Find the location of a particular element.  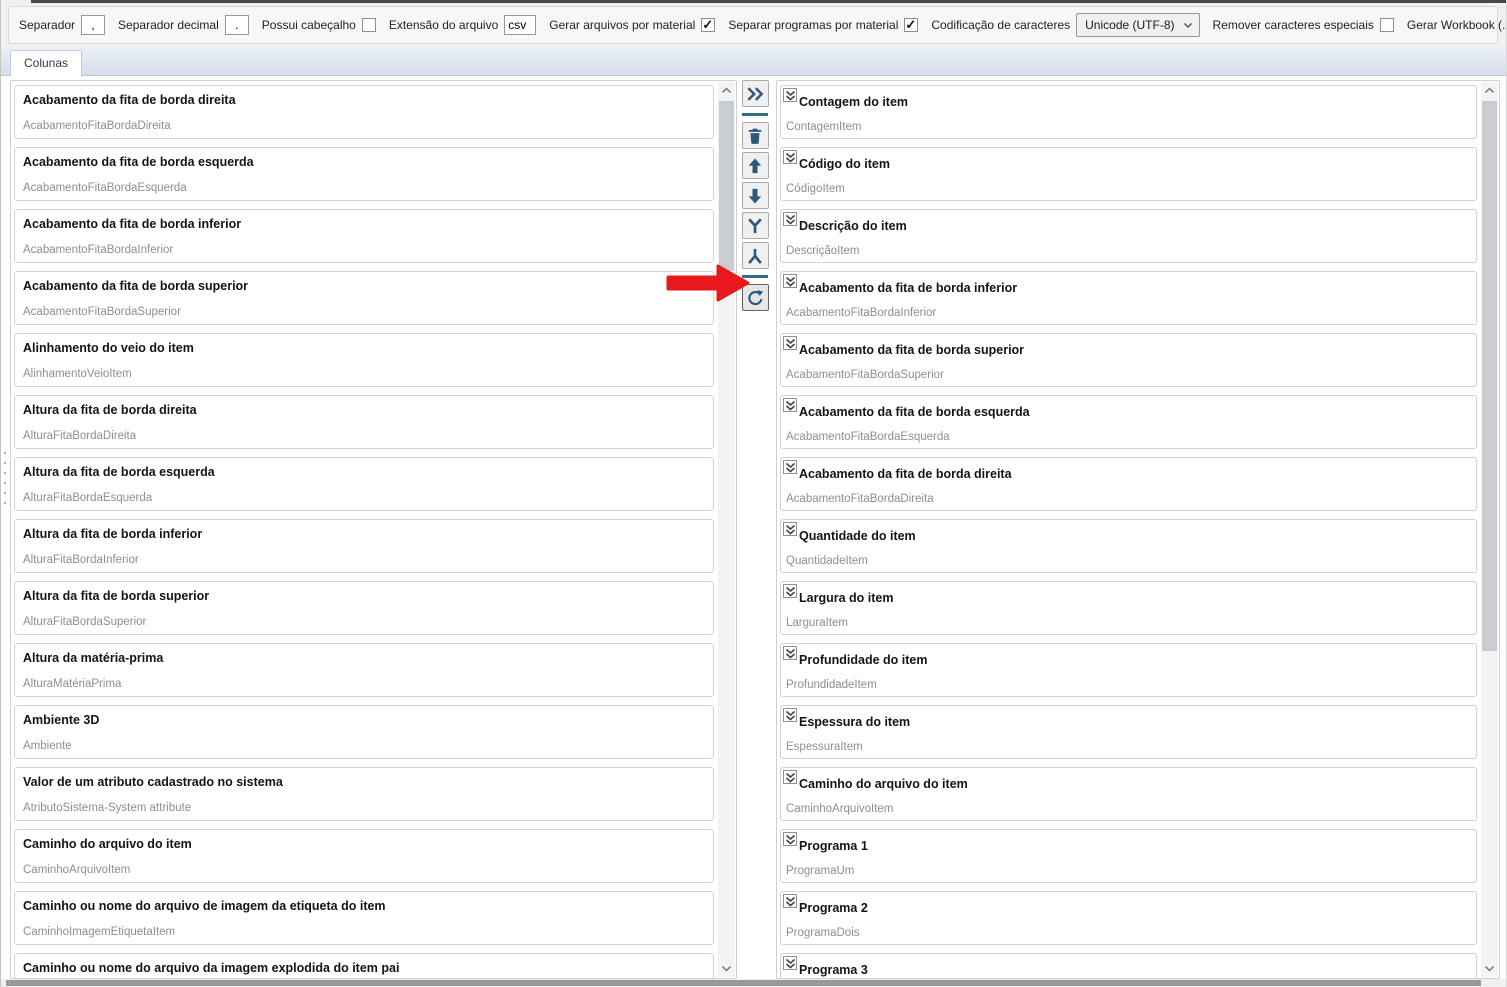

available-columns-scrollbar is located at coordinates (726, 529).